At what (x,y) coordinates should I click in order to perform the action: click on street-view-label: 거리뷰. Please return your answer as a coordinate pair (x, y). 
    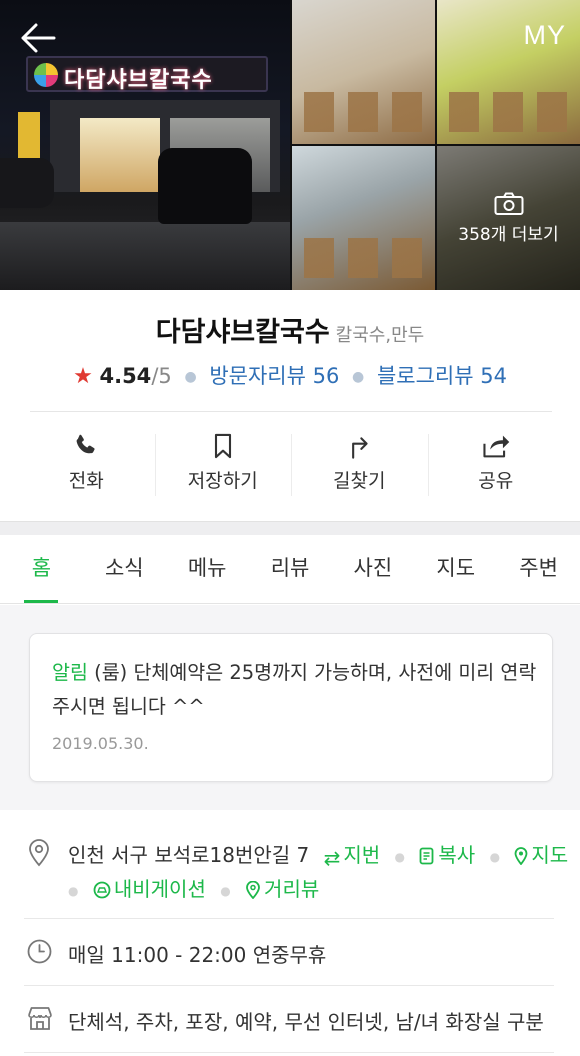
    Looking at the image, I should click on (292, 889).